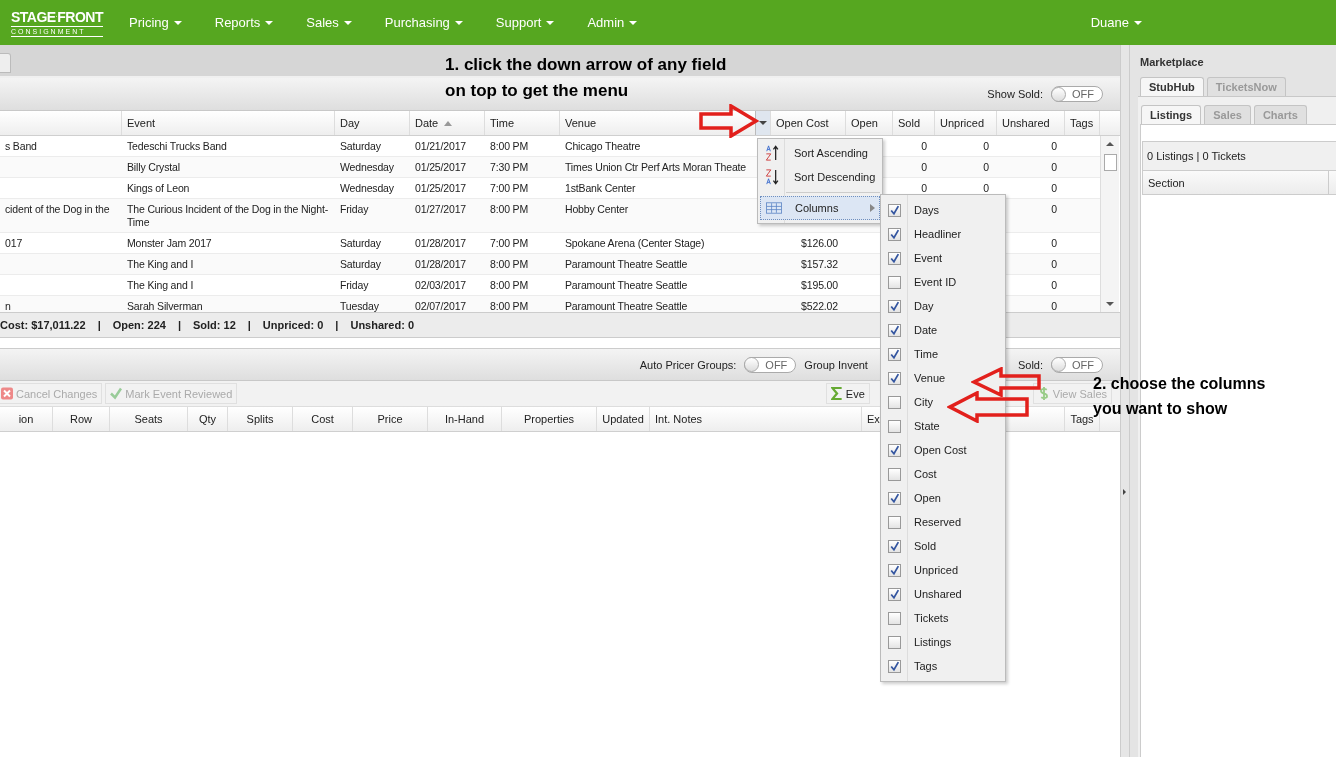 This screenshot has height=757, width=1336. What do you see at coordinates (441, 188) in the screenshot?
I see `table-cell: 01/25/2017` at bounding box center [441, 188].